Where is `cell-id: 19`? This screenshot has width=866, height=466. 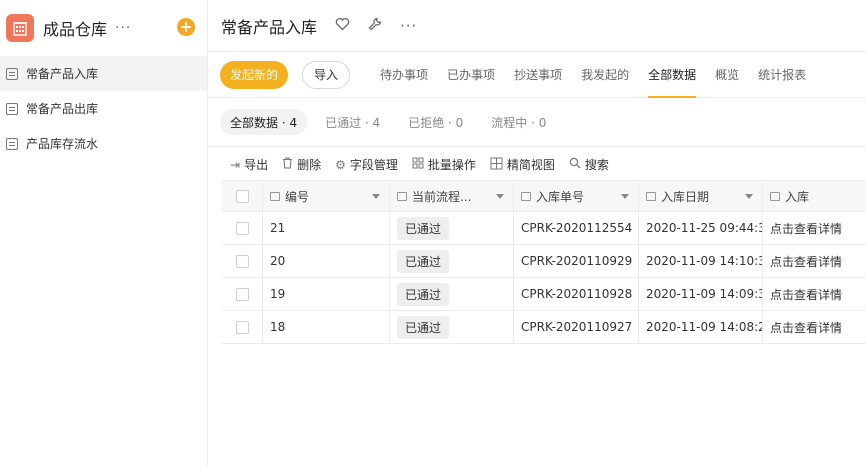
cell-id: 19 is located at coordinates (326, 294).